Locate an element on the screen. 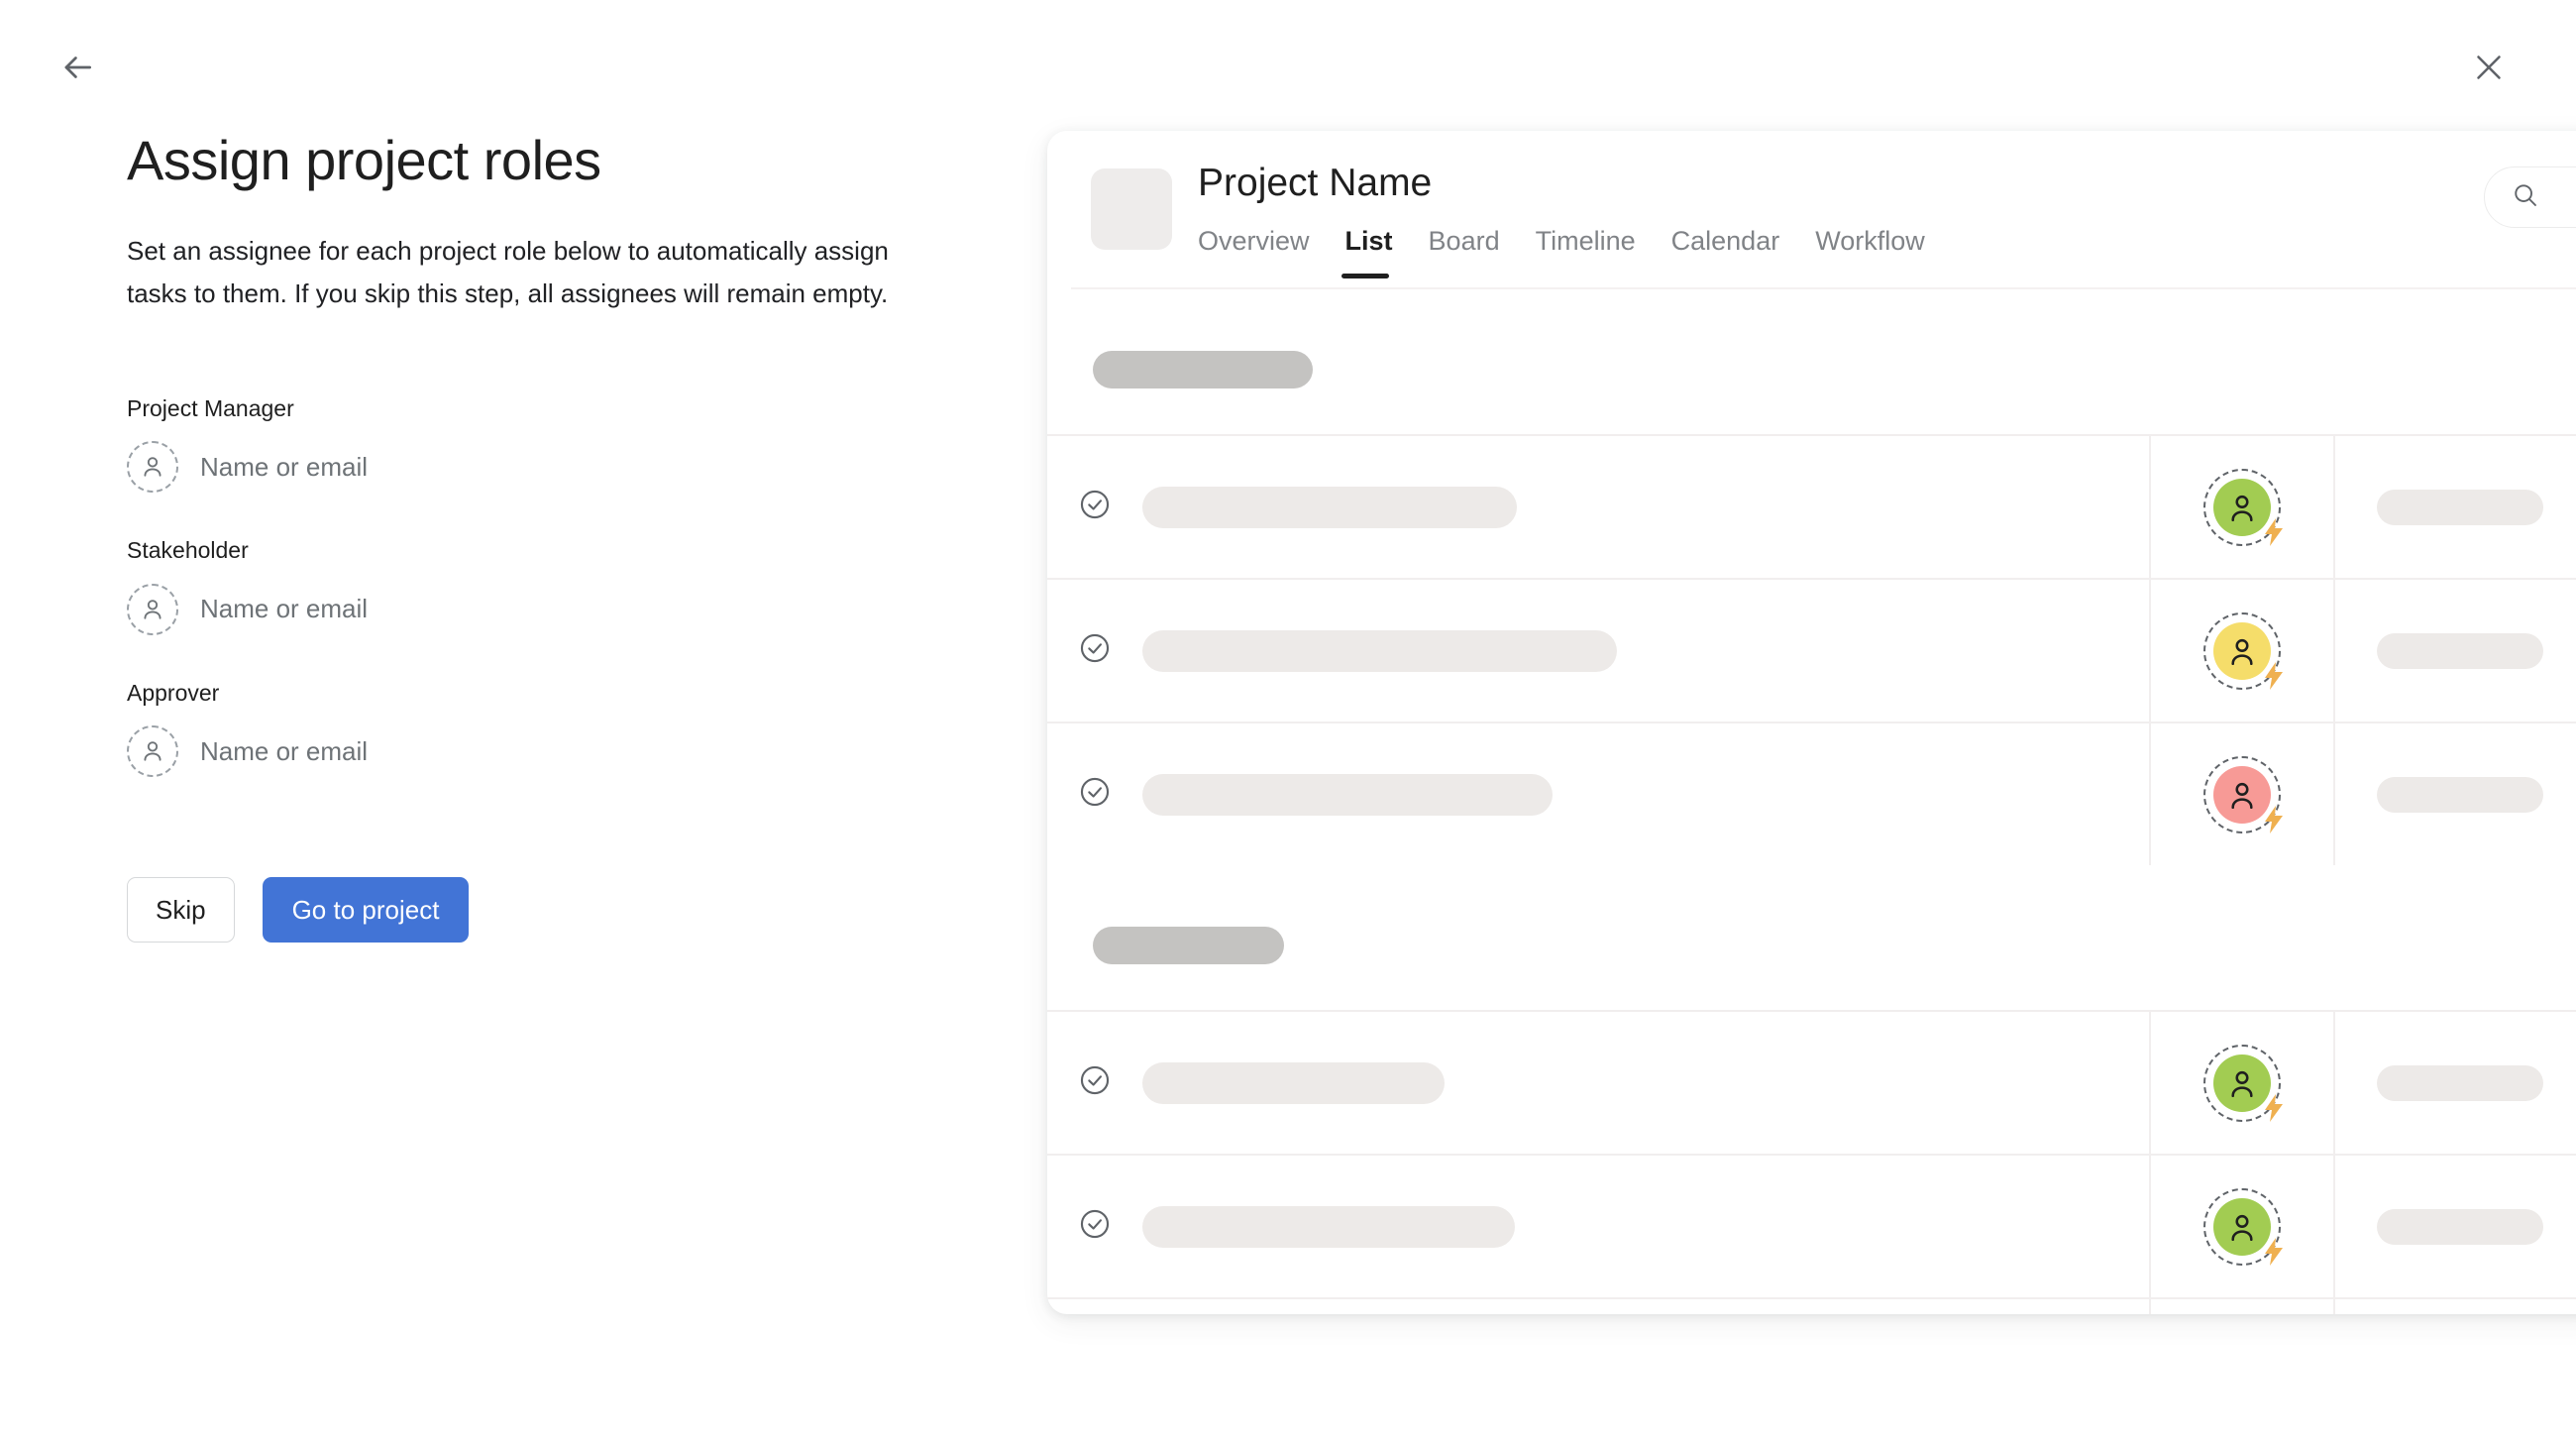 This screenshot has height=1443, width=2576. role-label: Project Manager is located at coordinates (211, 407).